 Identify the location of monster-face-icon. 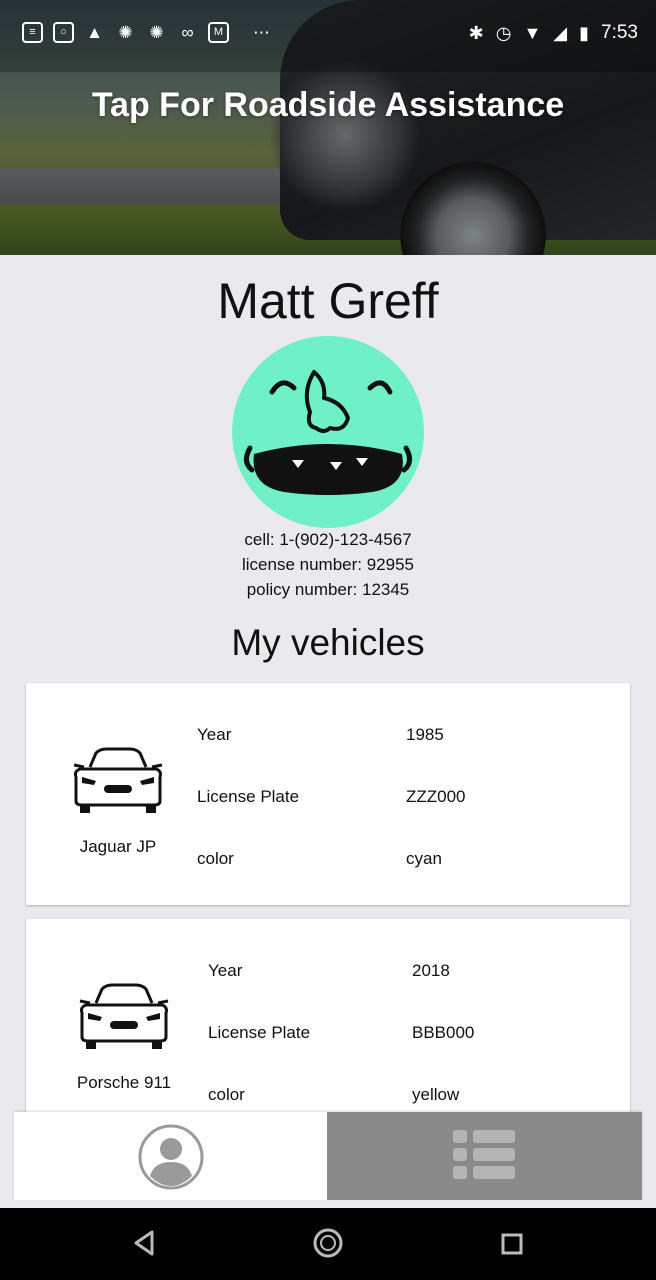
(328, 432).